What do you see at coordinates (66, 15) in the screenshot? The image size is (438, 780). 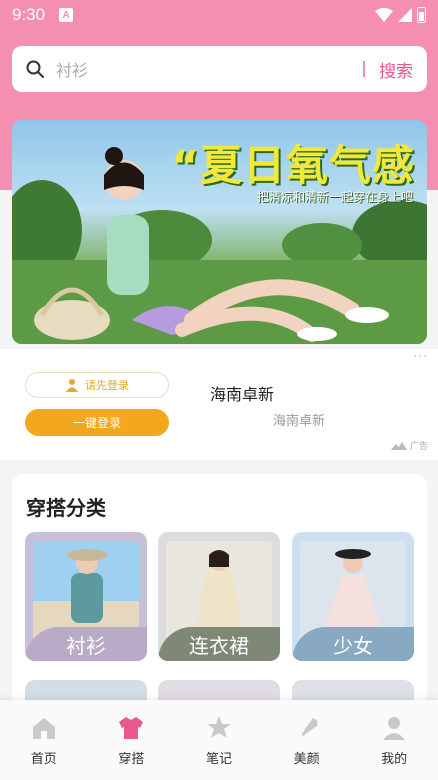 I see `app-notification-icon: A` at bounding box center [66, 15].